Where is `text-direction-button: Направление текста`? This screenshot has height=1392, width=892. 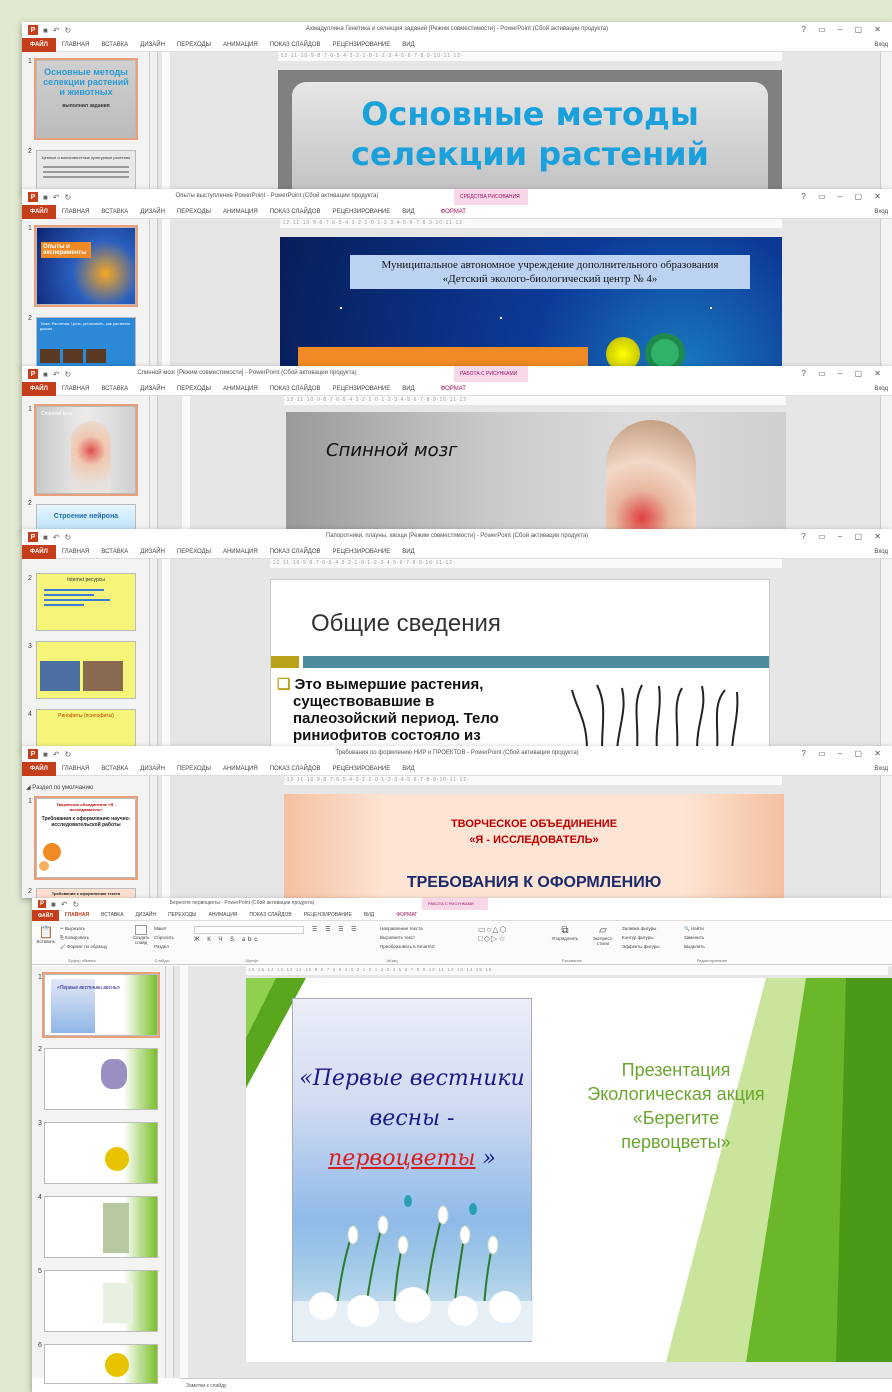 text-direction-button: Направление текста is located at coordinates (407, 928).